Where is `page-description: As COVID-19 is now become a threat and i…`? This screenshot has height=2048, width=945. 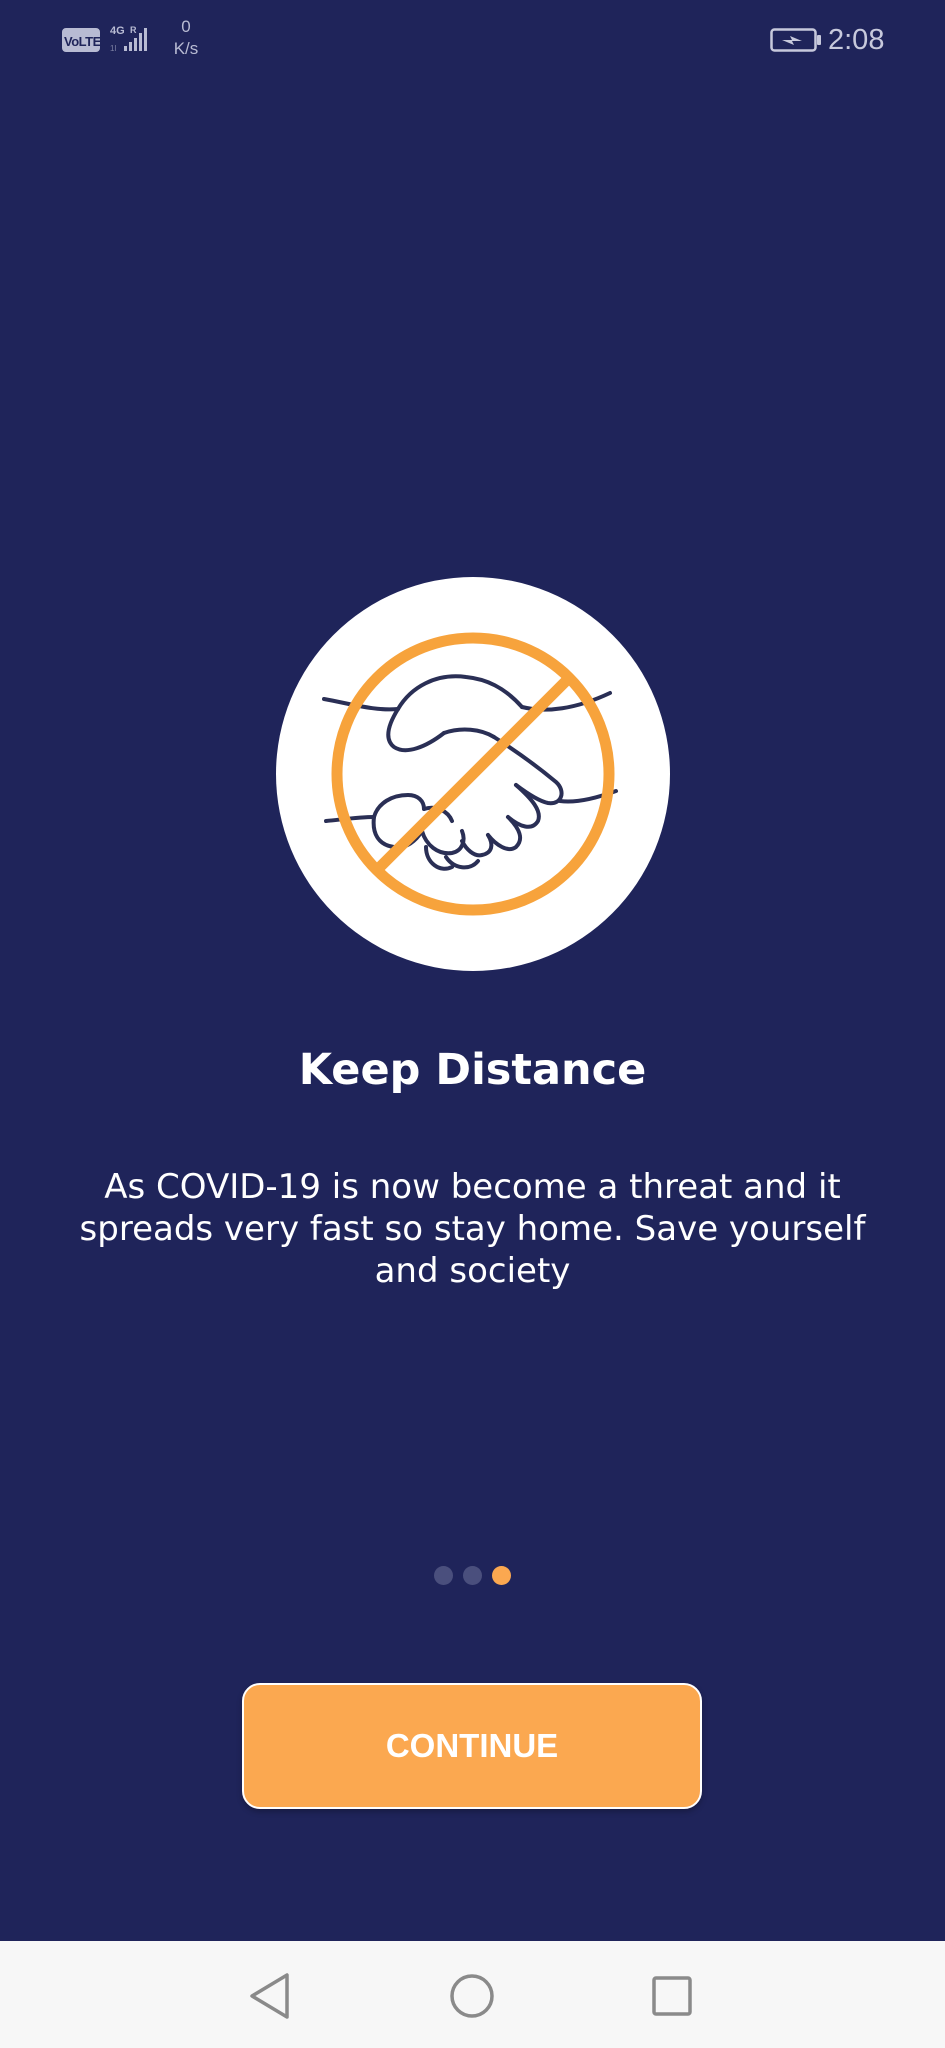 page-description: As COVID-19 is now become a threat and i… is located at coordinates (472, 1229).